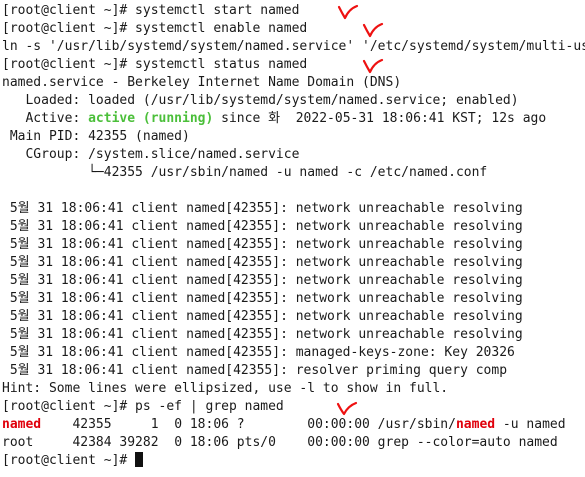 This screenshot has width=585, height=477. Describe the element at coordinates (530, 424) in the screenshot. I see `ps-cmd-tail: -u named` at that location.